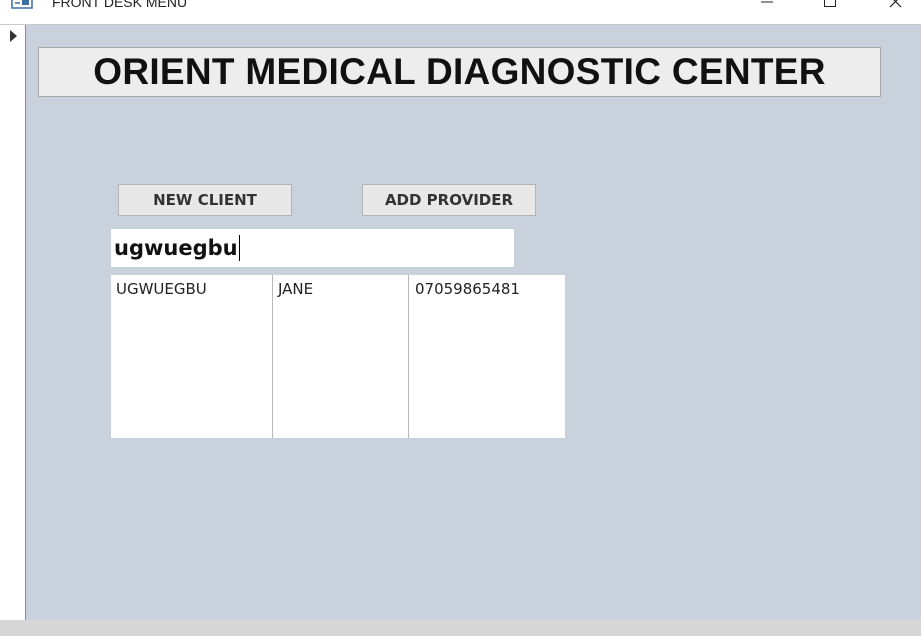 The height and width of the screenshot is (636, 921). I want to click on record-selector-arrow-icon, so click(14, 35).